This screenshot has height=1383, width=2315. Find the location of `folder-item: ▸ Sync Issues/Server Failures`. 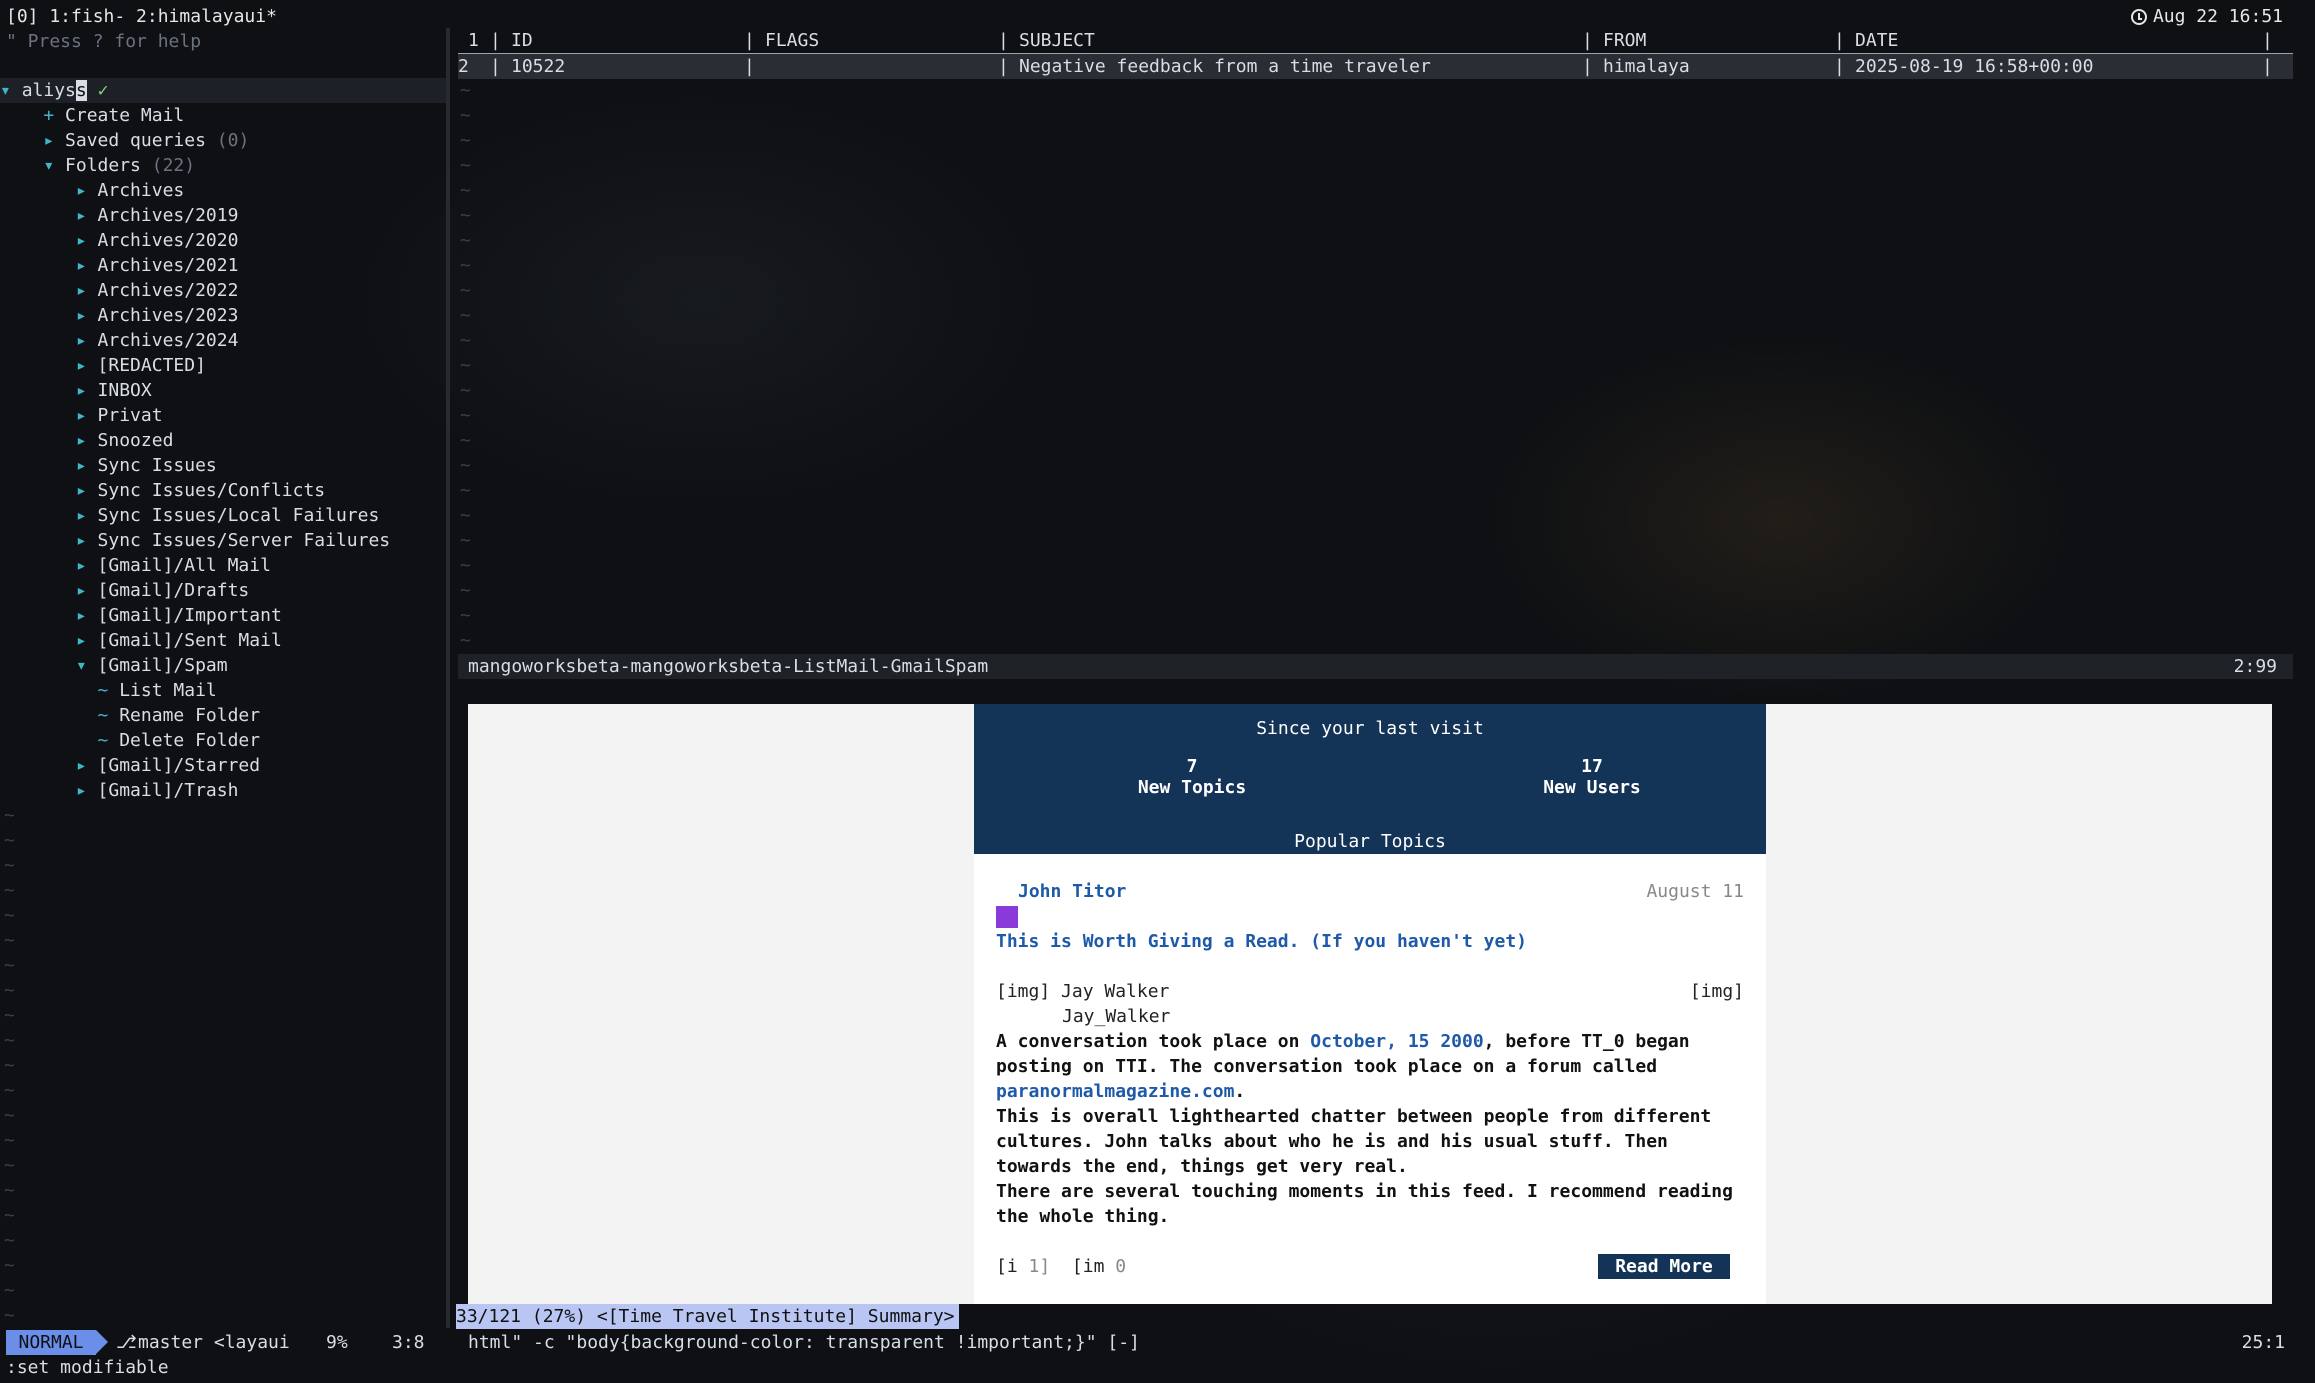

folder-item: ▸ Sync Issues/Server Failures is located at coordinates (223, 540).